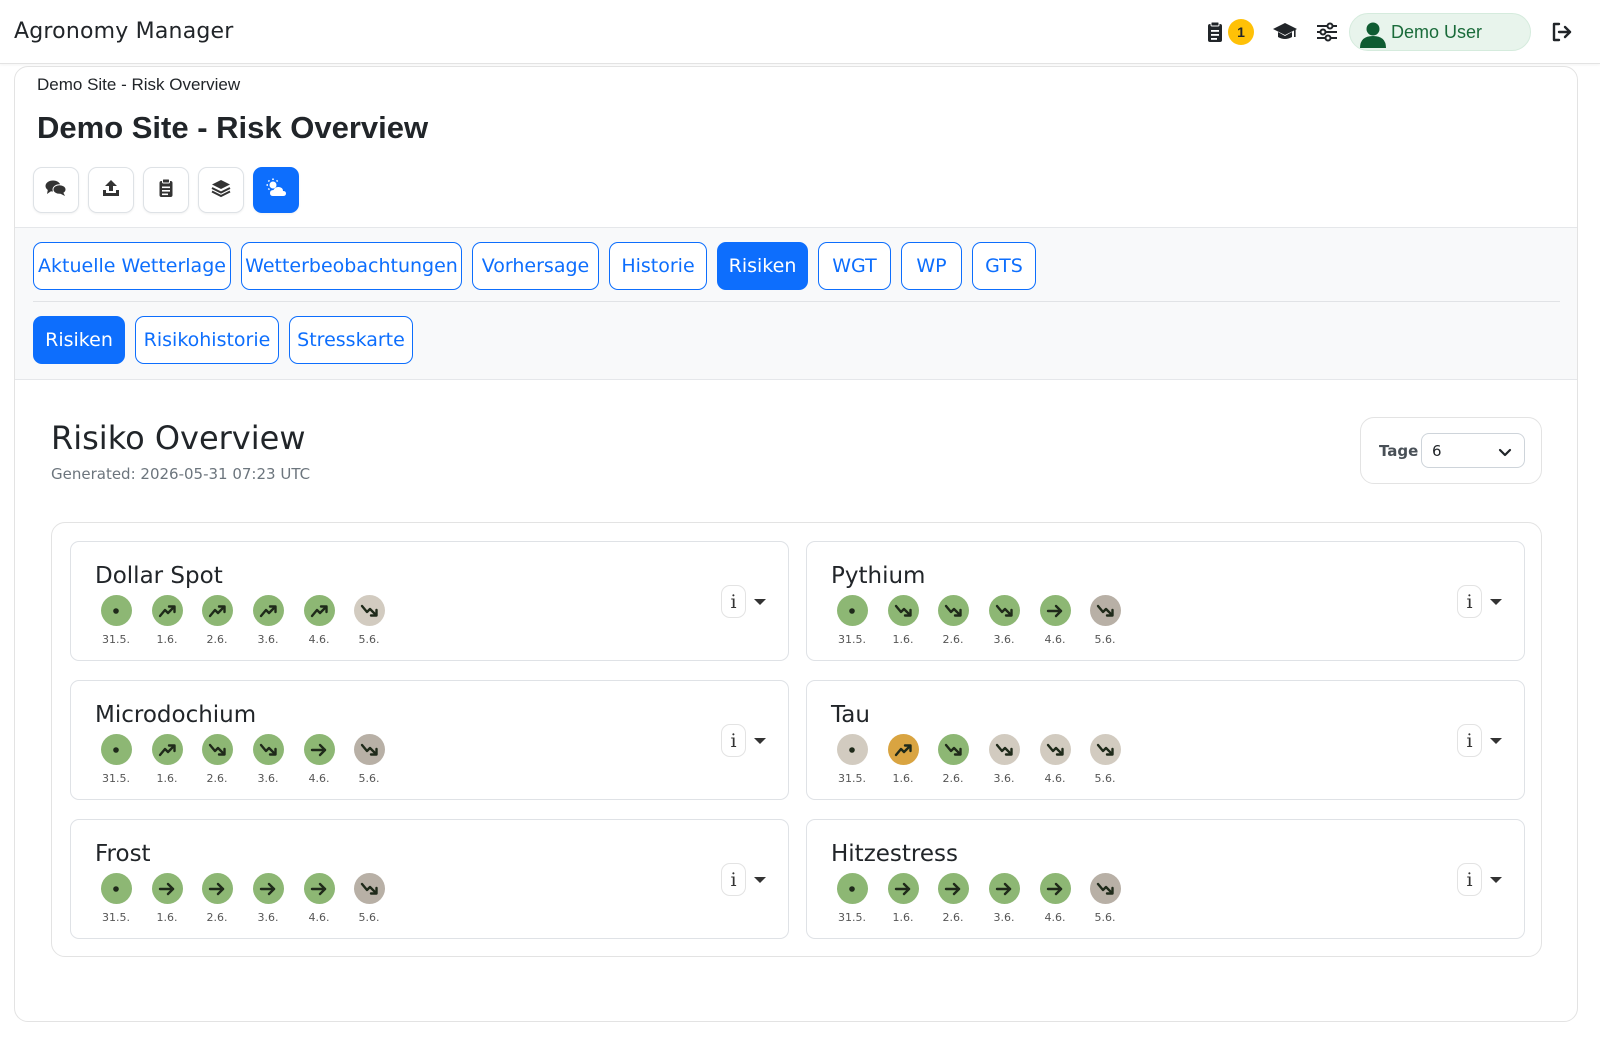 This screenshot has width=1600, height=1043. I want to click on subtab-risikohistorie: Risikohistorie, so click(207, 340).